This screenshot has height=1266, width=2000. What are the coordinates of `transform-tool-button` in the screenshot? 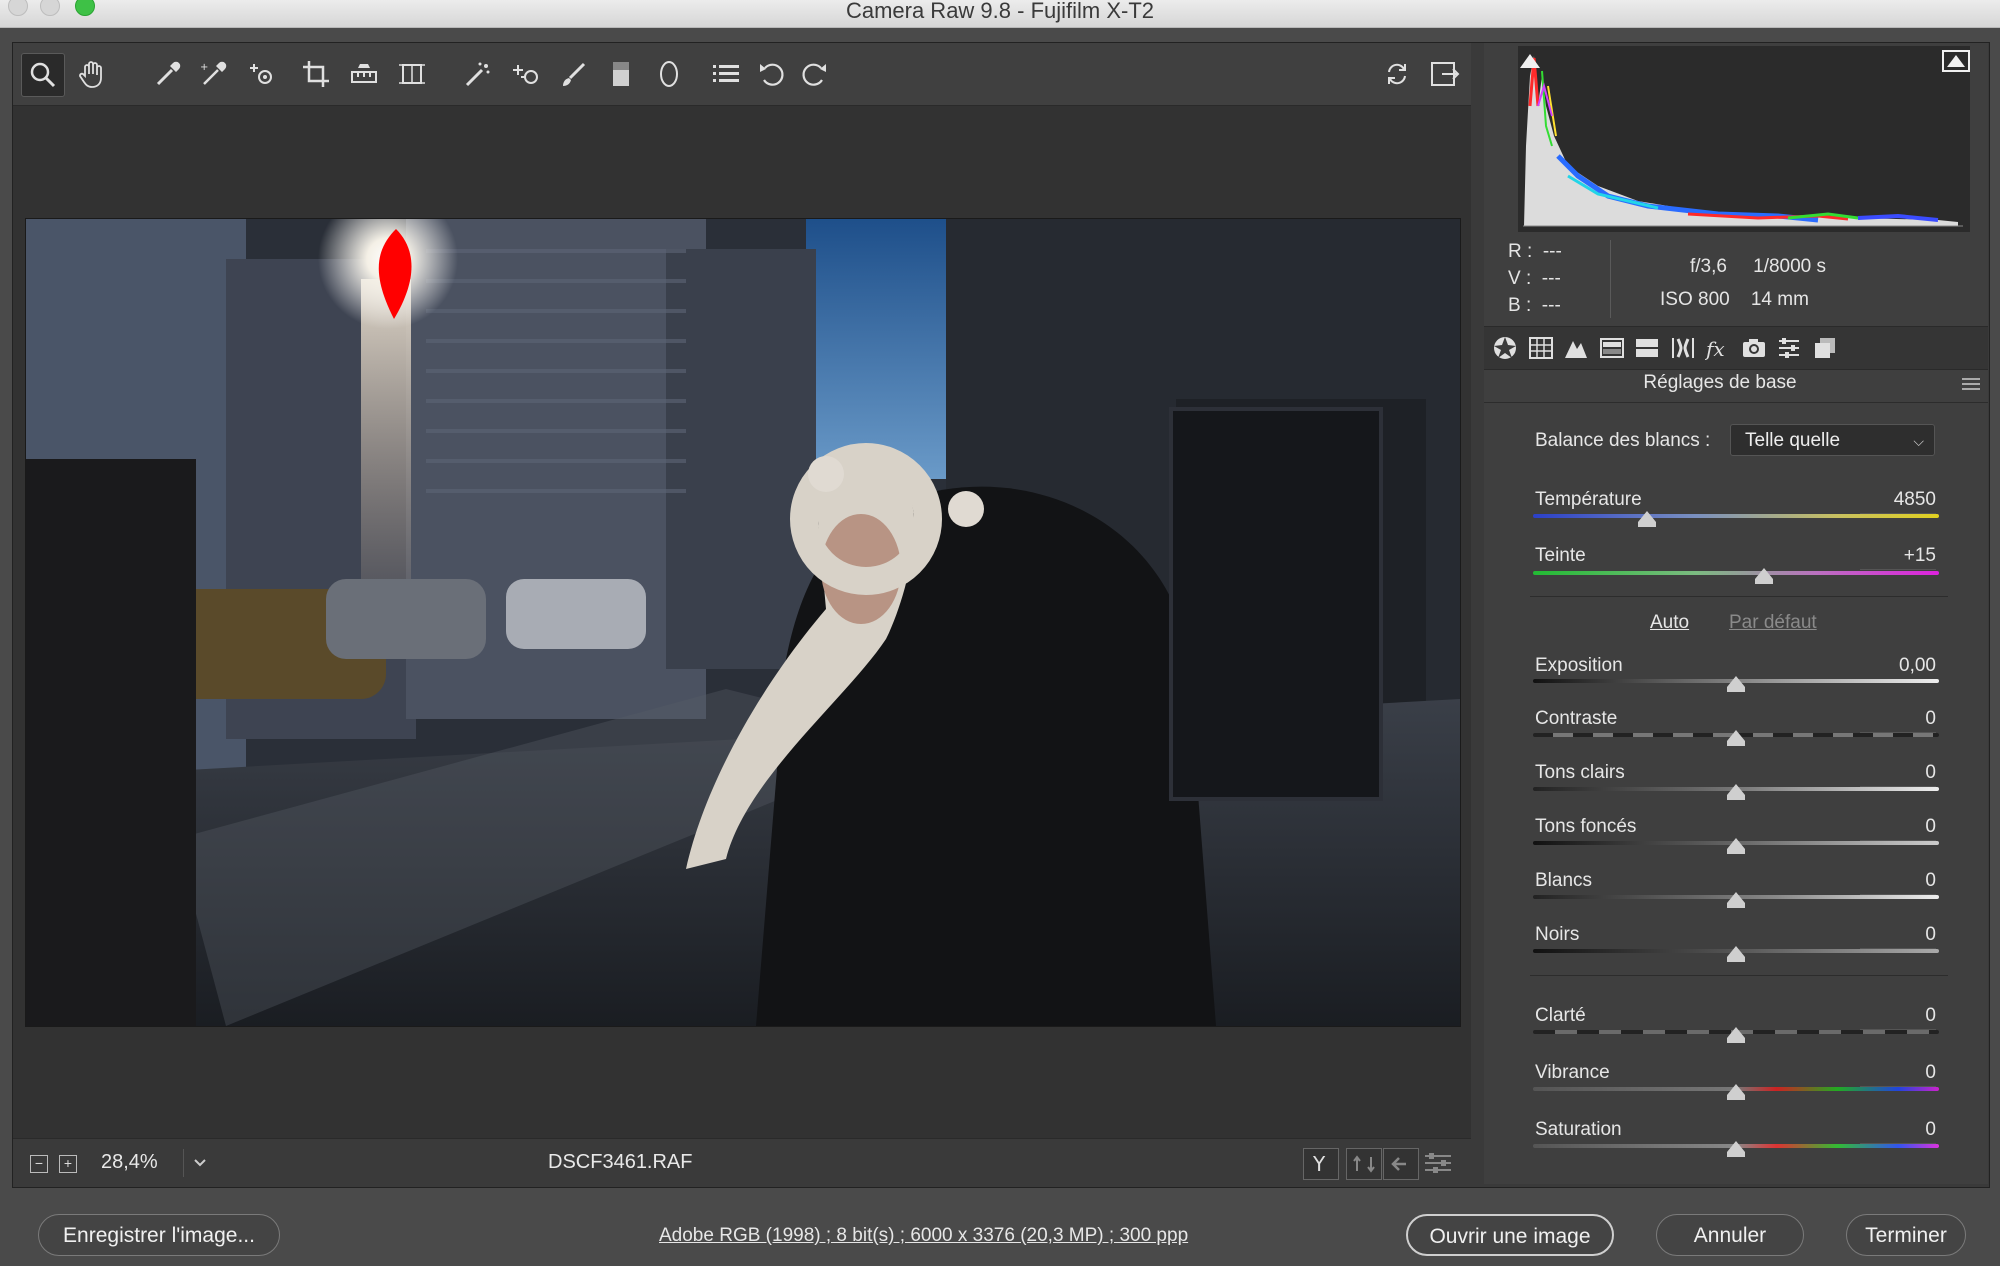 It's located at (412, 74).